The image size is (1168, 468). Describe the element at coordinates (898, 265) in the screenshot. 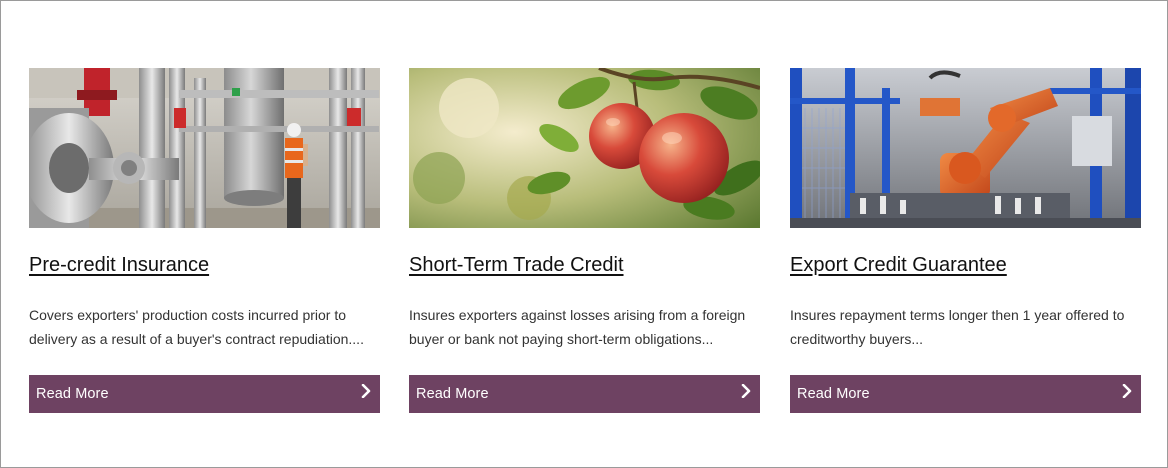

I see `card-title-link: Export Credit Guarantee` at that location.